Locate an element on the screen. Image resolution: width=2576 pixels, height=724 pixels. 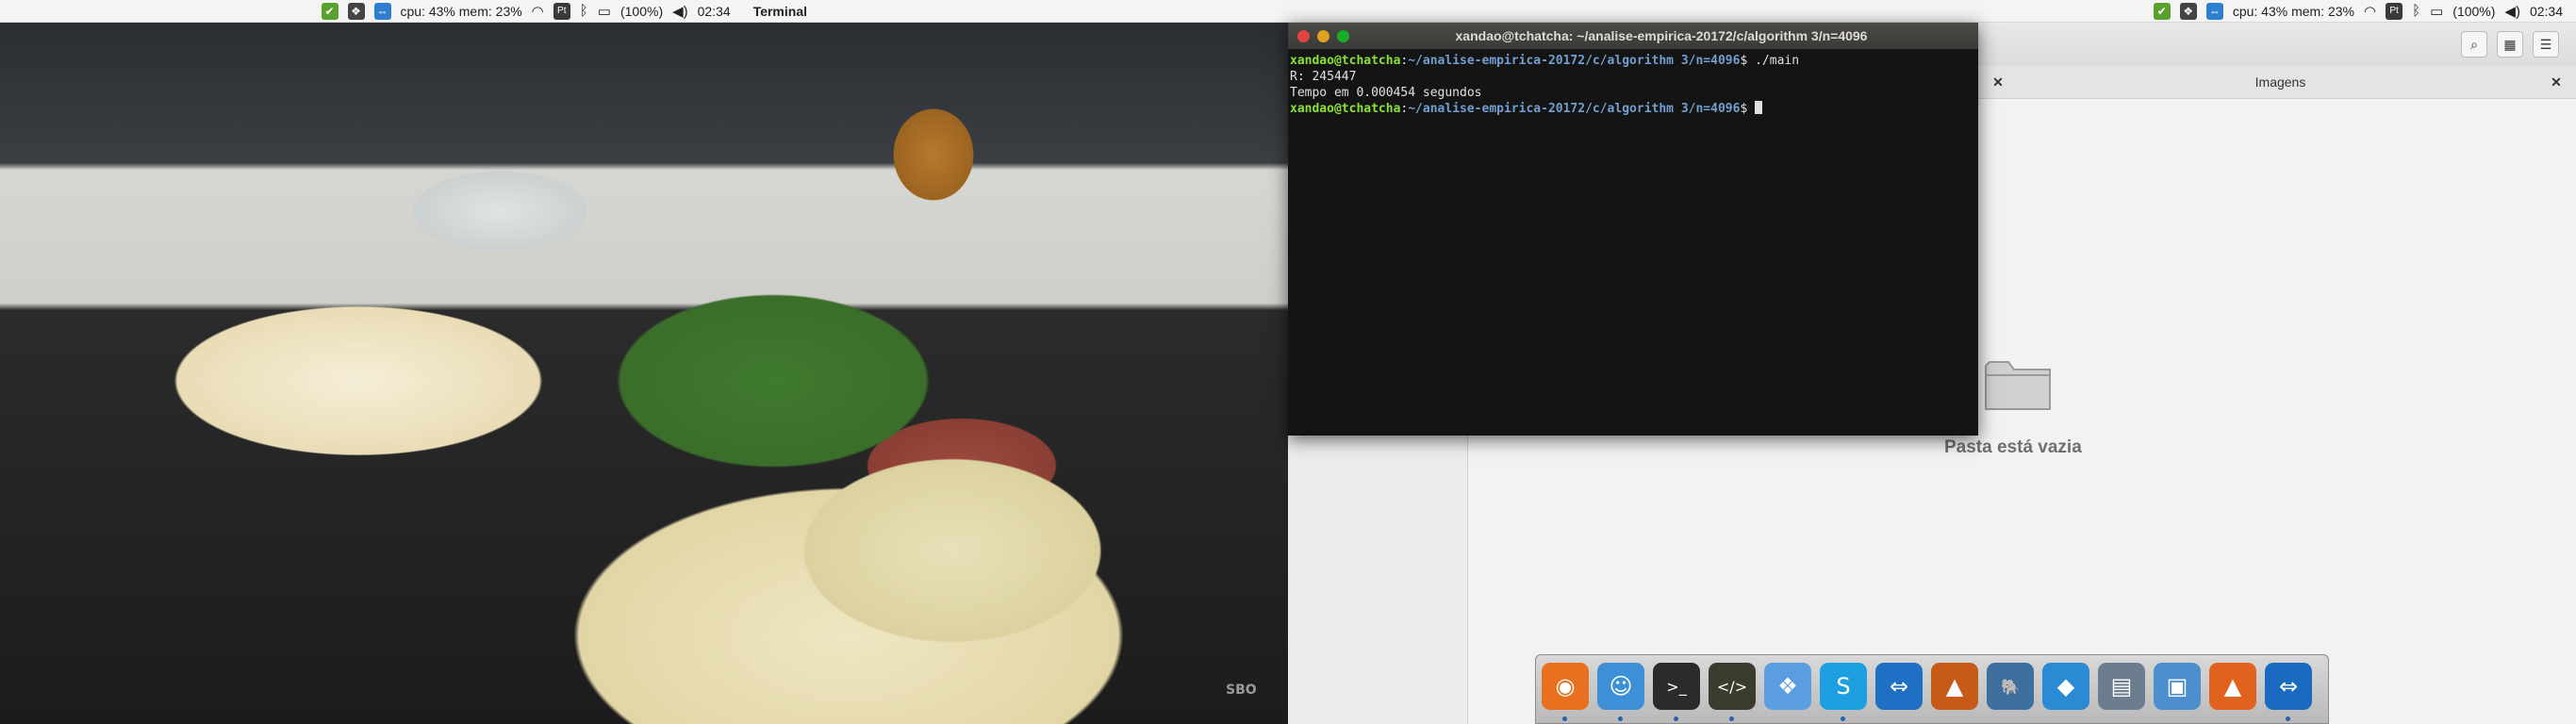
check-icon-right: ✔ is located at coordinates (2162, 11).